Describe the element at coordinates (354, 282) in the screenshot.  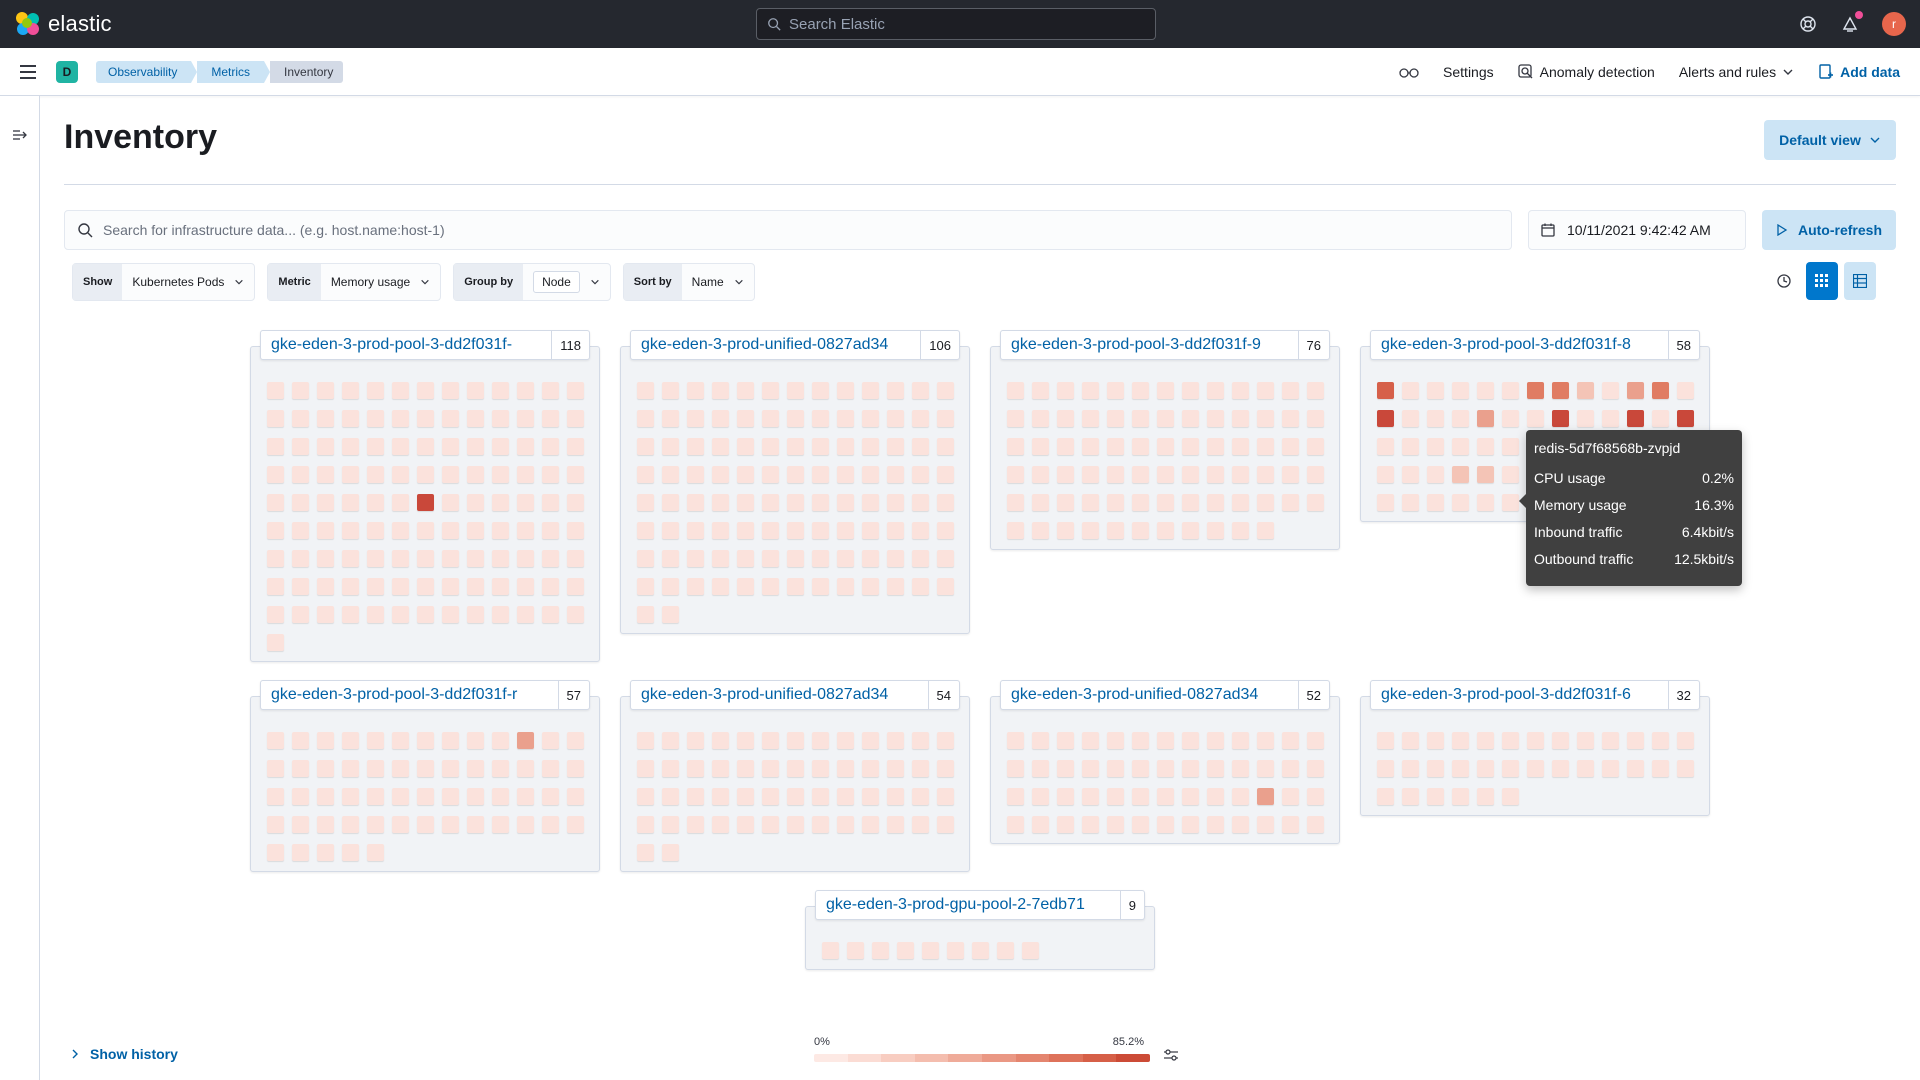
I see `metric-selector: Metric Memory usage` at that location.